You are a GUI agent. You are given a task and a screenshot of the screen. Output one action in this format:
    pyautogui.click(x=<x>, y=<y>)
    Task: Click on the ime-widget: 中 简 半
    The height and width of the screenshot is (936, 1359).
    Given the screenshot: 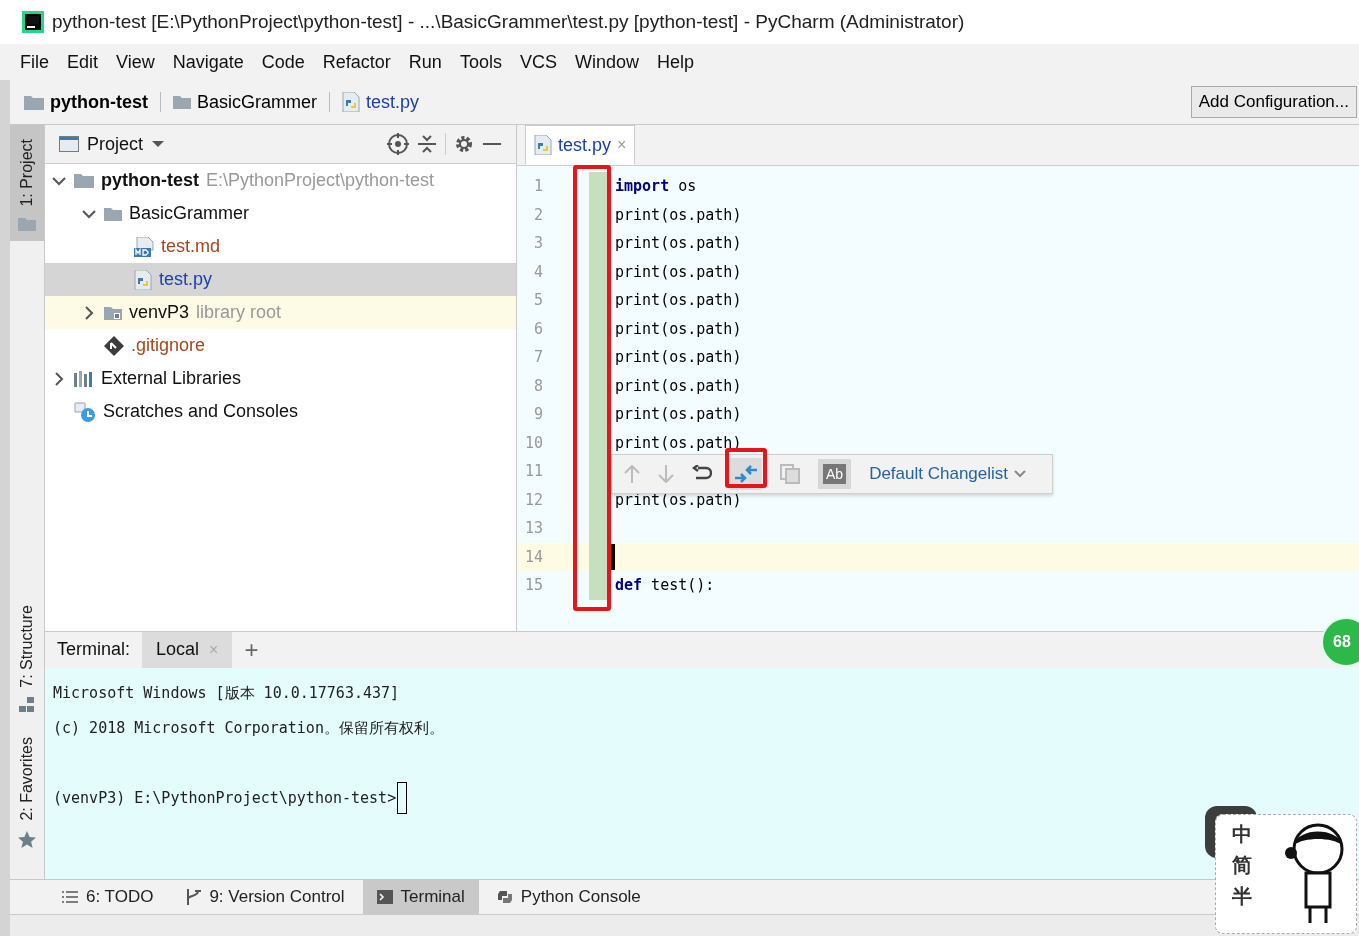 What is the action you would take?
    pyautogui.click(x=1286, y=874)
    